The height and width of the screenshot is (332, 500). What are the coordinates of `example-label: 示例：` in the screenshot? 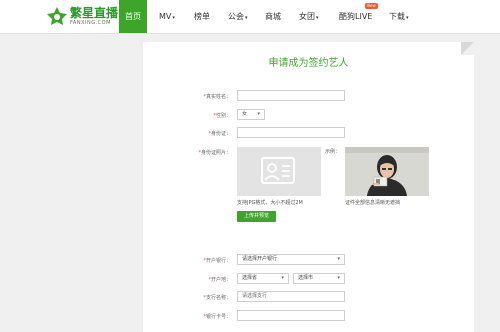 It's located at (333, 152).